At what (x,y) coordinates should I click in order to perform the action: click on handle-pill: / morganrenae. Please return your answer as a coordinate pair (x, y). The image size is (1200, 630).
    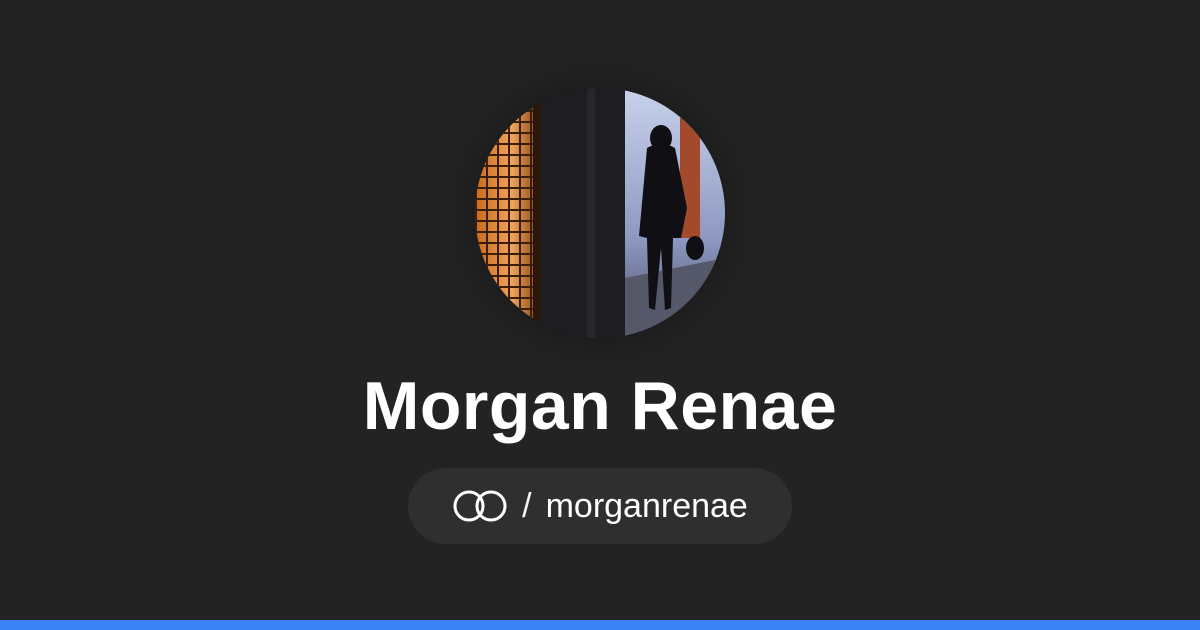
    Looking at the image, I should click on (600, 506).